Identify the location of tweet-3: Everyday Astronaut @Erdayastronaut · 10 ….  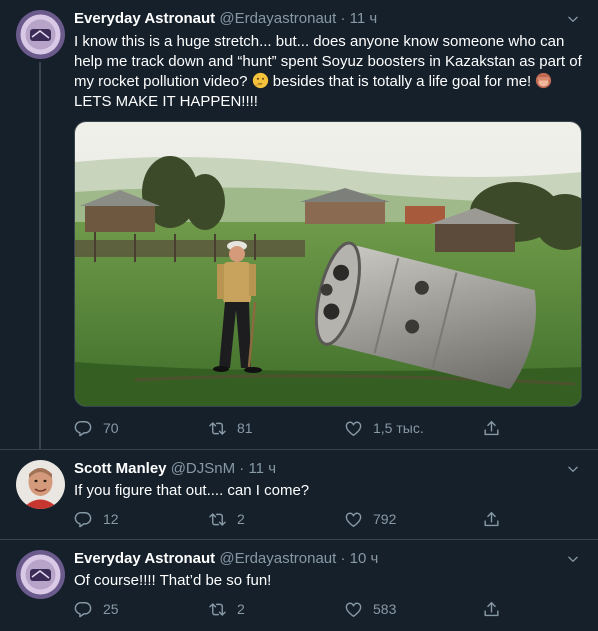
(299, 585).